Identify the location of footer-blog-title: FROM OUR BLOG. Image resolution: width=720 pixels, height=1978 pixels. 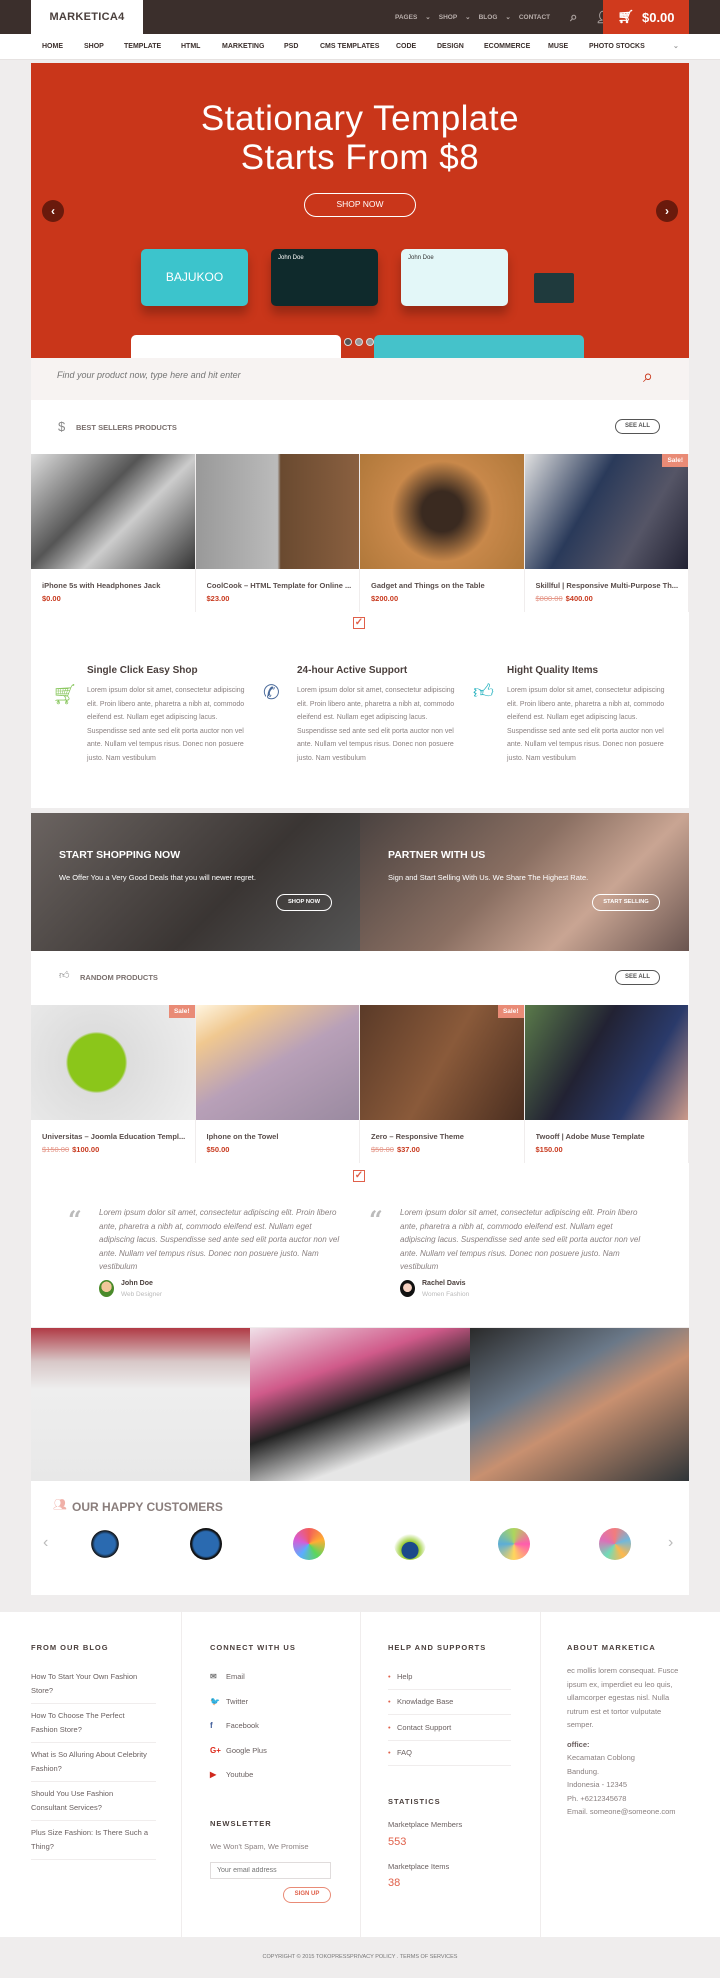
(70, 1647).